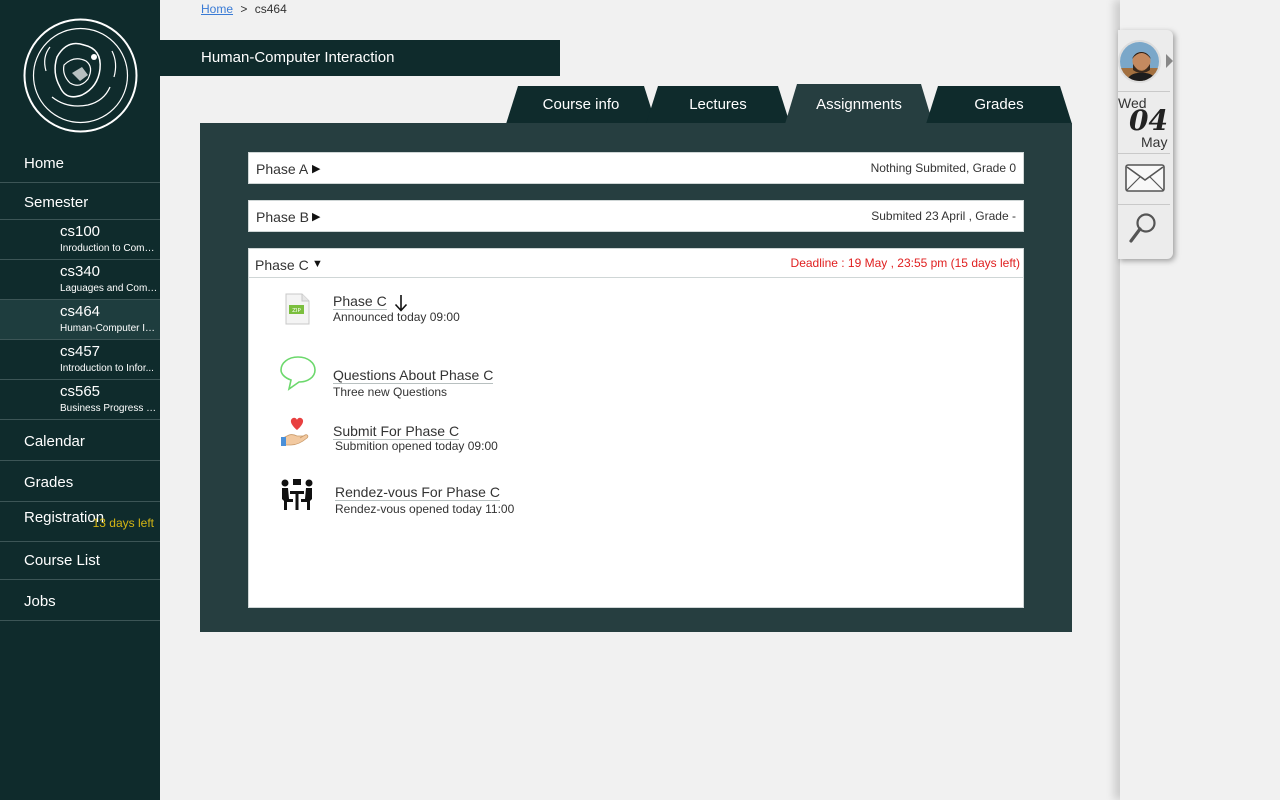  What do you see at coordinates (417, 492) in the screenshot?
I see `rendezvous-link: Rendez-vous For Phase C` at bounding box center [417, 492].